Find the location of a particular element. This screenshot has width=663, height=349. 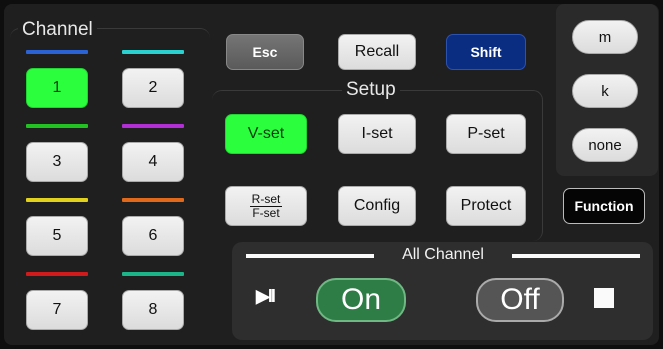

config-button: Config is located at coordinates (377, 206).